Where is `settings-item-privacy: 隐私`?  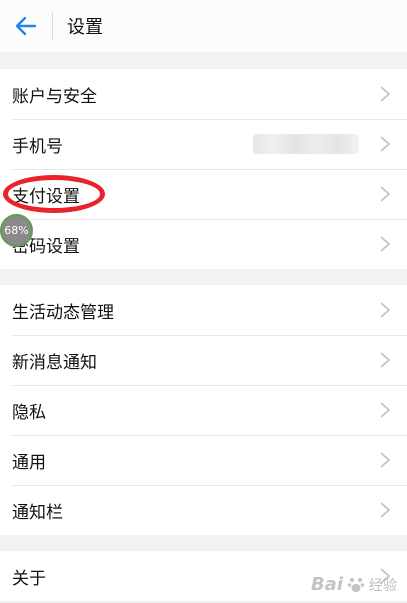 settings-item-privacy: 隐私 is located at coordinates (203, 410).